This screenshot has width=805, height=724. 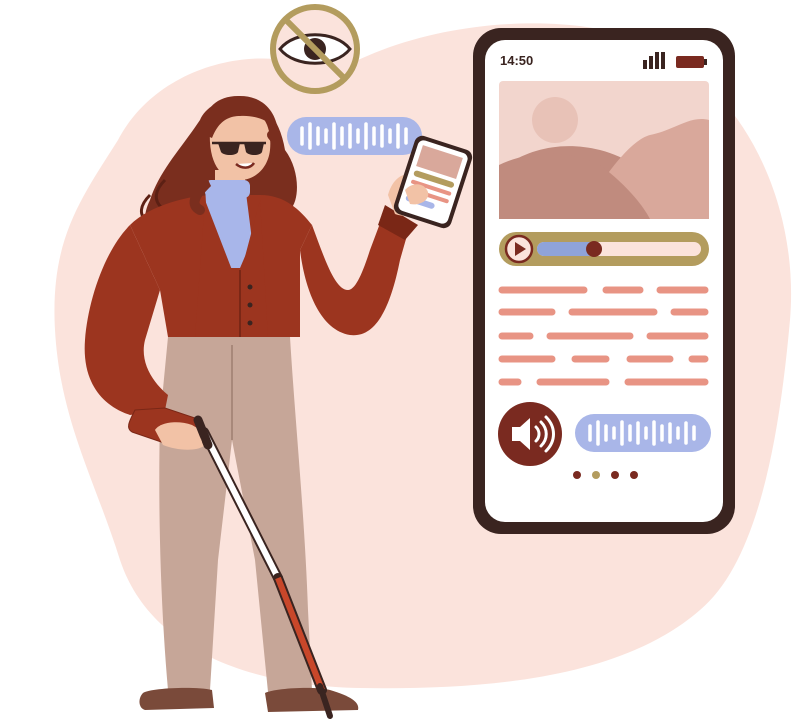 I want to click on battery-icon, so click(x=691, y=62).